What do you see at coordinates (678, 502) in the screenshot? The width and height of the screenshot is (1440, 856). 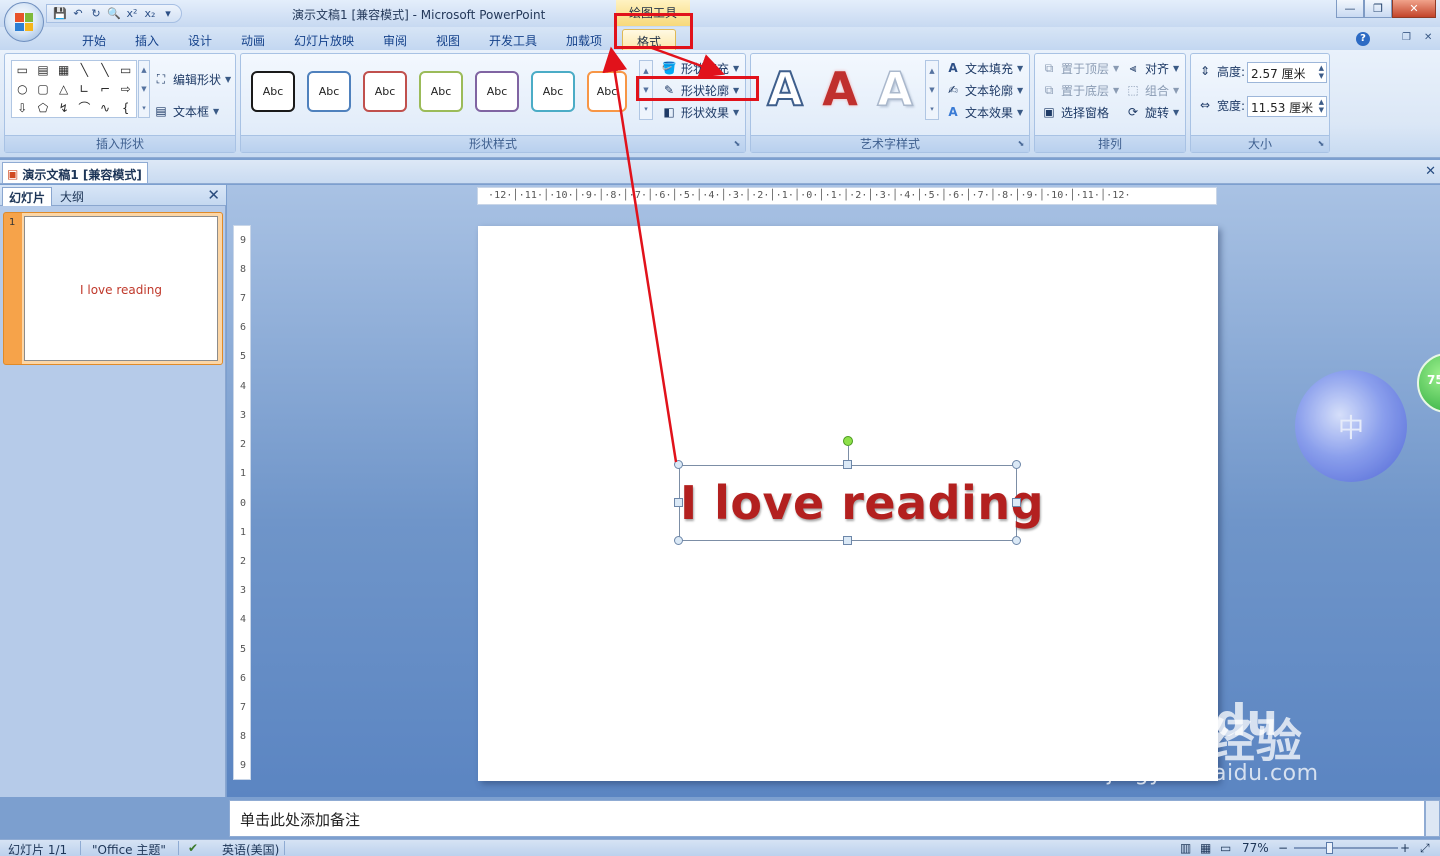 I see `resize-handle-left` at bounding box center [678, 502].